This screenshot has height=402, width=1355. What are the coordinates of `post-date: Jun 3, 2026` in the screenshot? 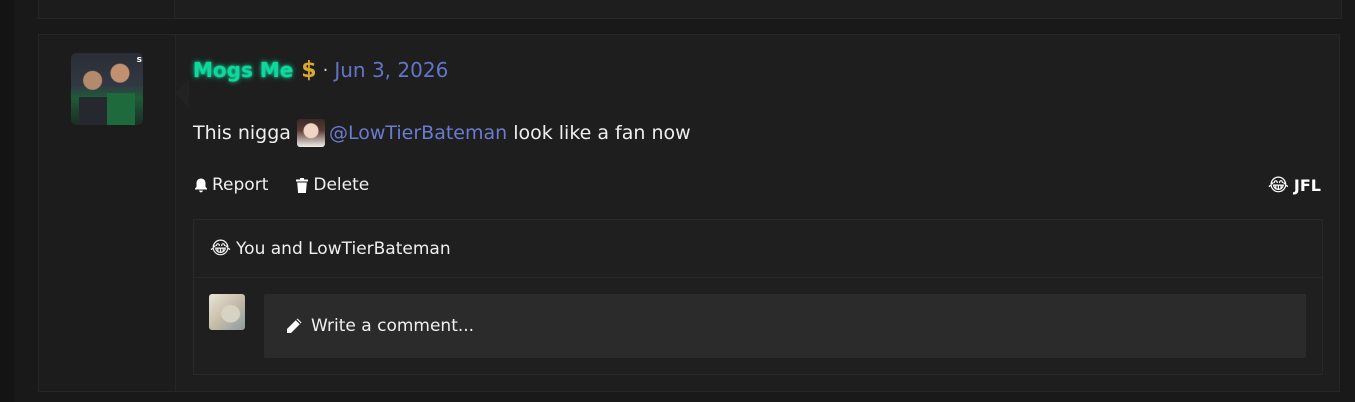 It's located at (391, 70).